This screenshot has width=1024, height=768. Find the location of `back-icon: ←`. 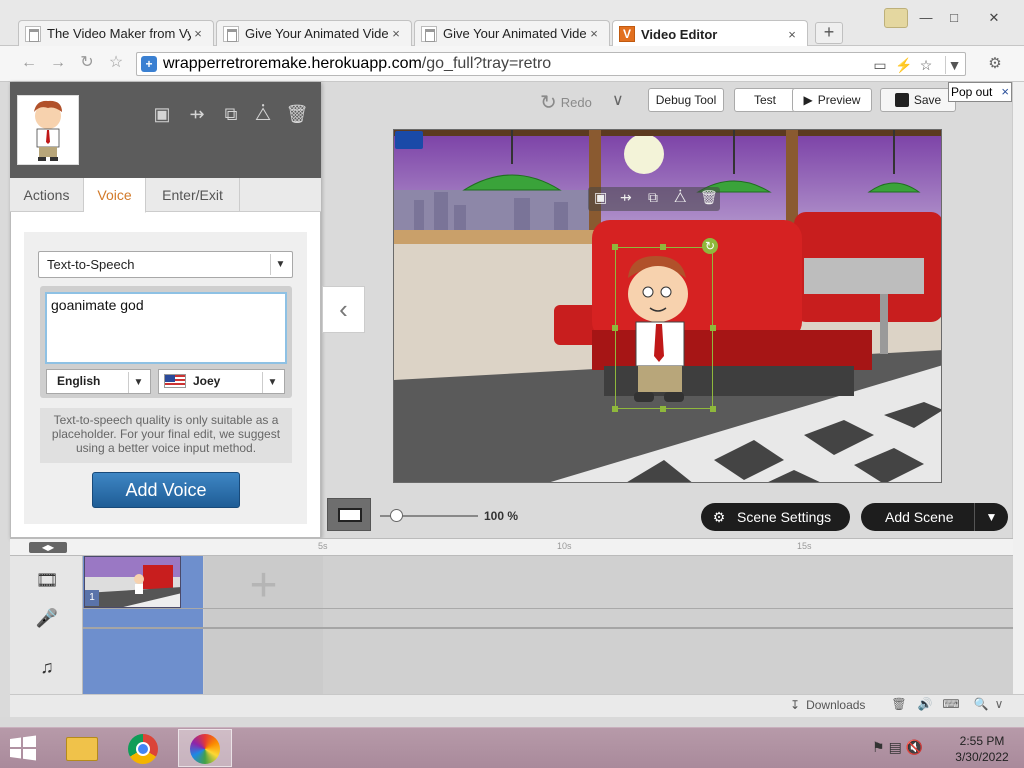

back-icon: ← is located at coordinates (29, 63).